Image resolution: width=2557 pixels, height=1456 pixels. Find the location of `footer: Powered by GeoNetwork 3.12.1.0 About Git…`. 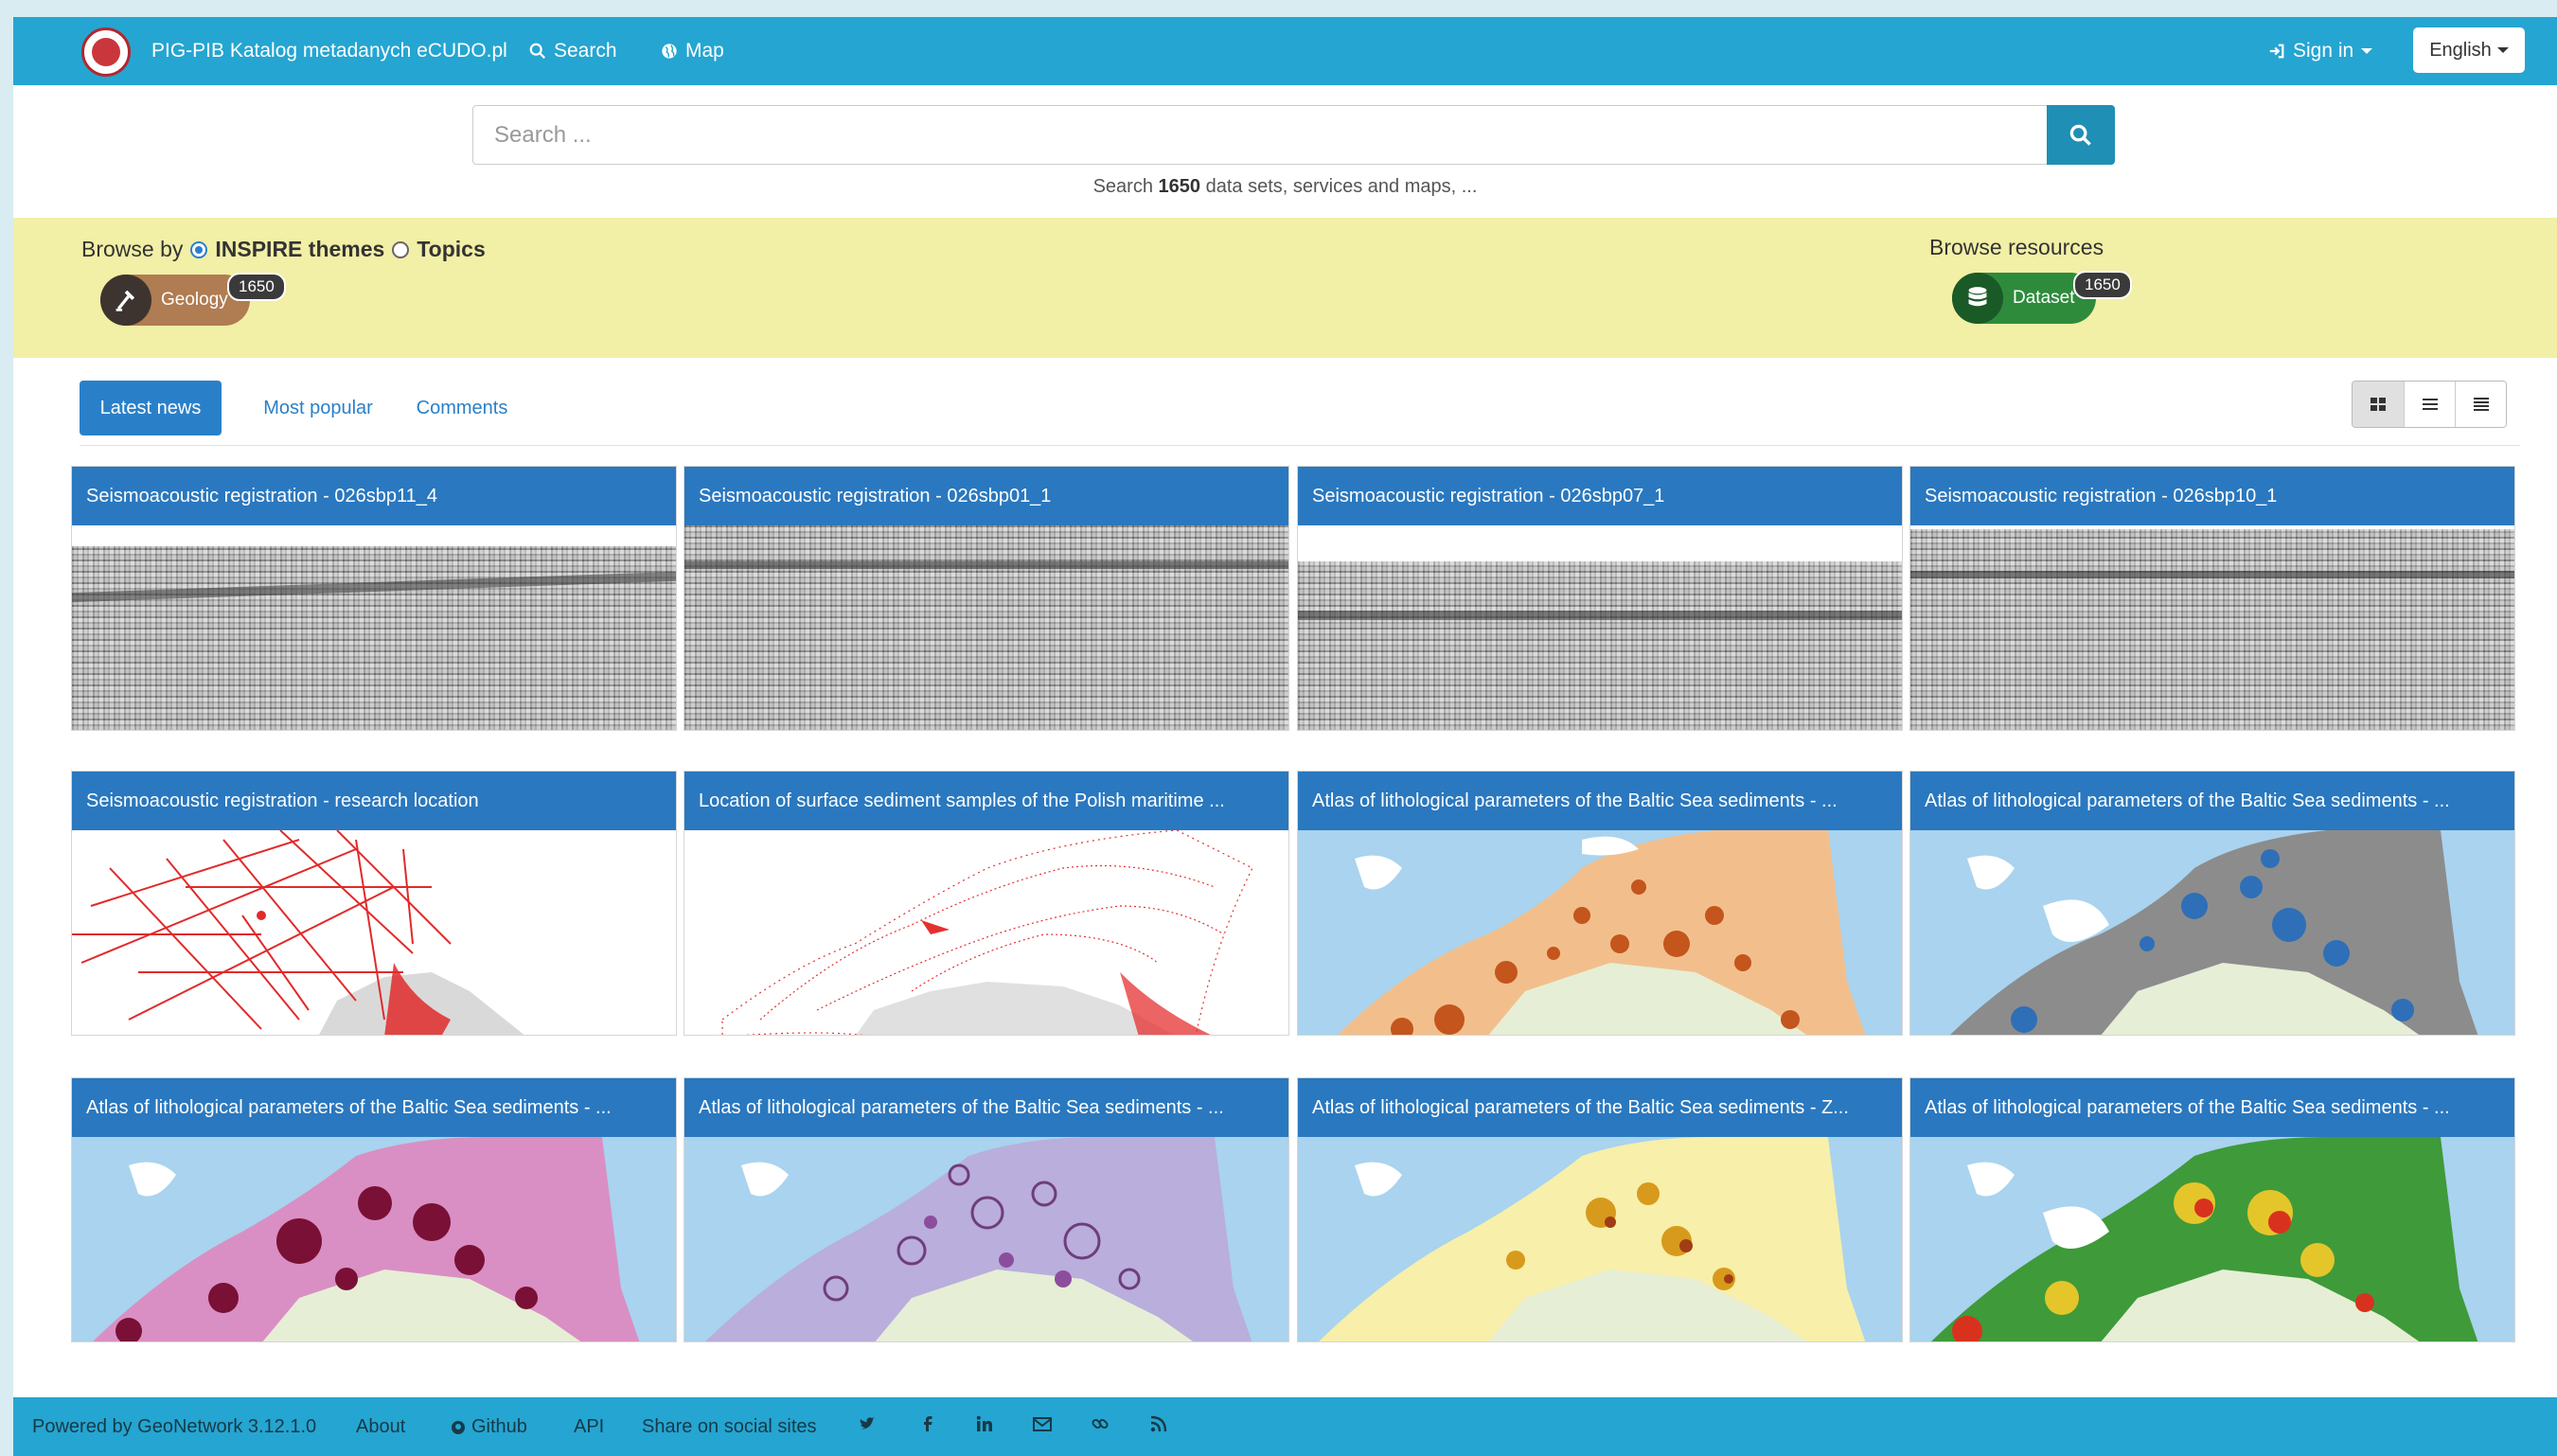

footer: Powered by GeoNetwork 3.12.1.0 About Git… is located at coordinates (1285, 1426).